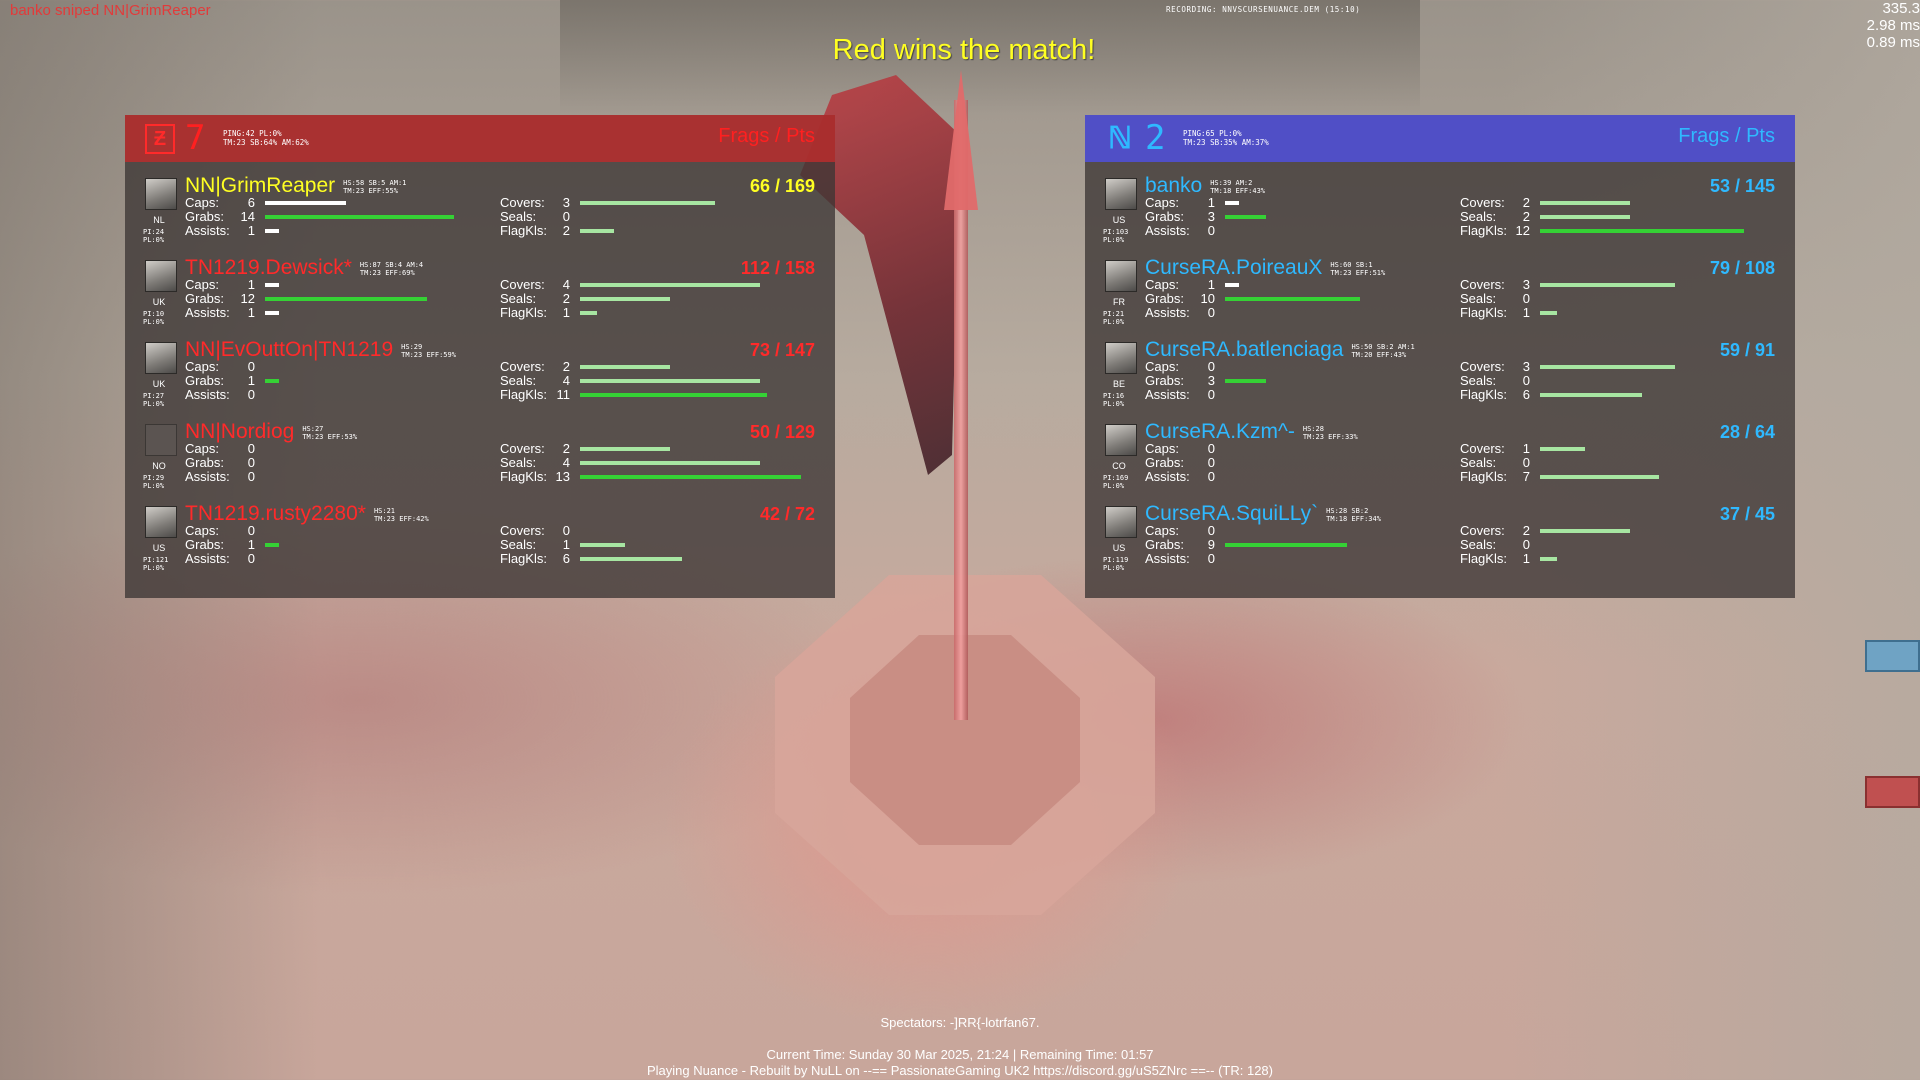 The height and width of the screenshot is (1080, 1920). I want to click on stat-caps: Caps: 6, so click(340, 203).